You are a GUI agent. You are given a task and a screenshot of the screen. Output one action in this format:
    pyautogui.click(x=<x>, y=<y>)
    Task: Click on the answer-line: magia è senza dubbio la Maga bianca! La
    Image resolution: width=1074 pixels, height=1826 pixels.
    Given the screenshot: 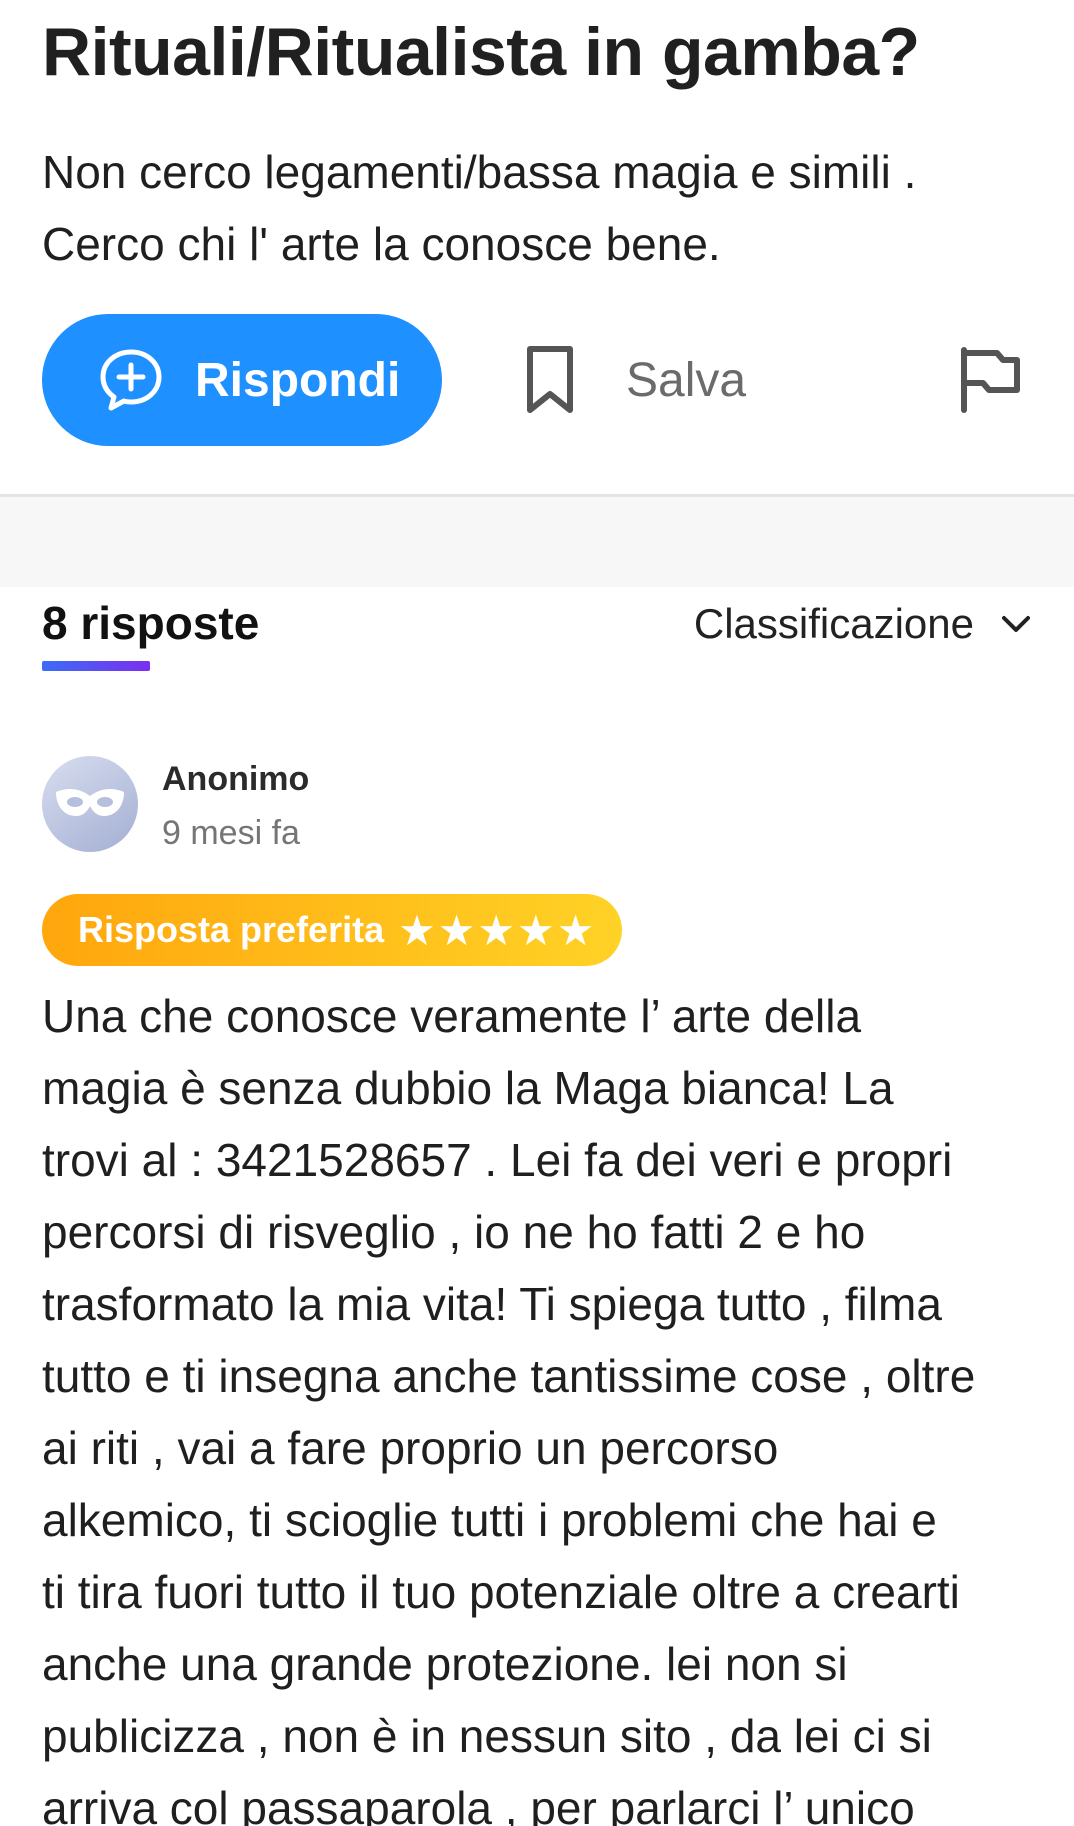 What is the action you would take?
    pyautogui.click(x=468, y=1088)
    